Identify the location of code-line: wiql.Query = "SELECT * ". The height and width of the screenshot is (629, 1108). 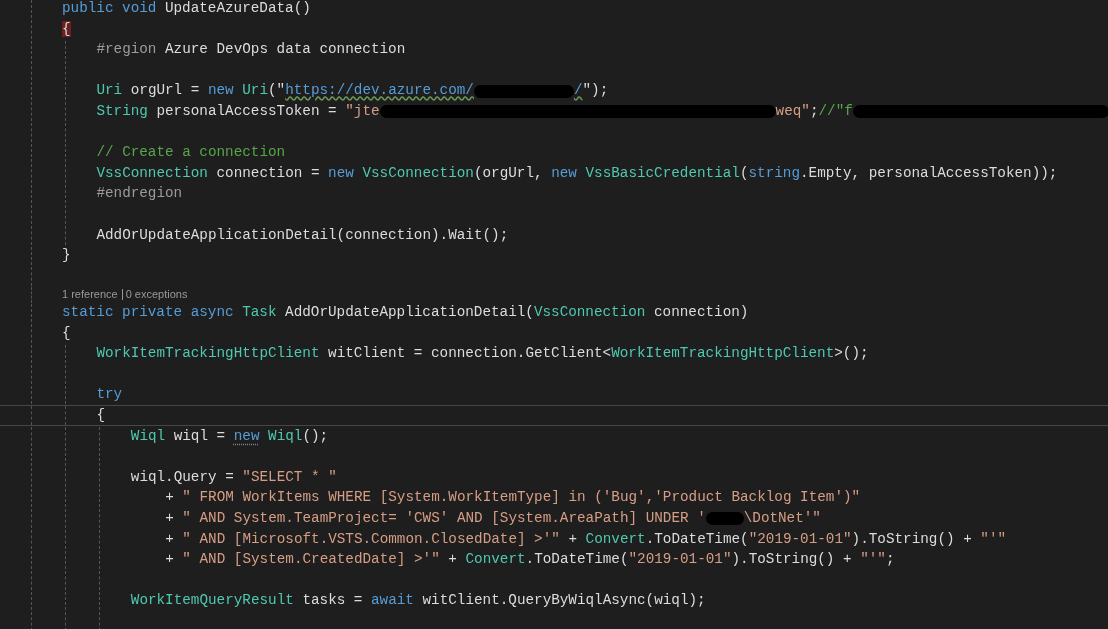
(233, 477).